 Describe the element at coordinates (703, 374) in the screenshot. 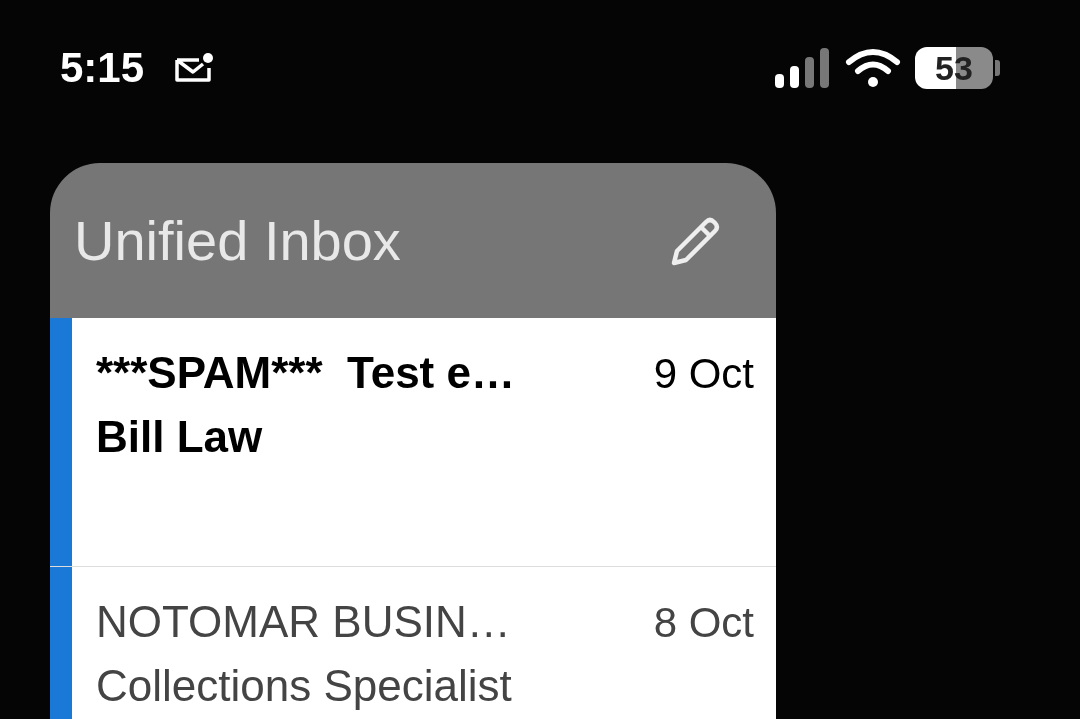

I see `message-date: 9 Oct` at that location.